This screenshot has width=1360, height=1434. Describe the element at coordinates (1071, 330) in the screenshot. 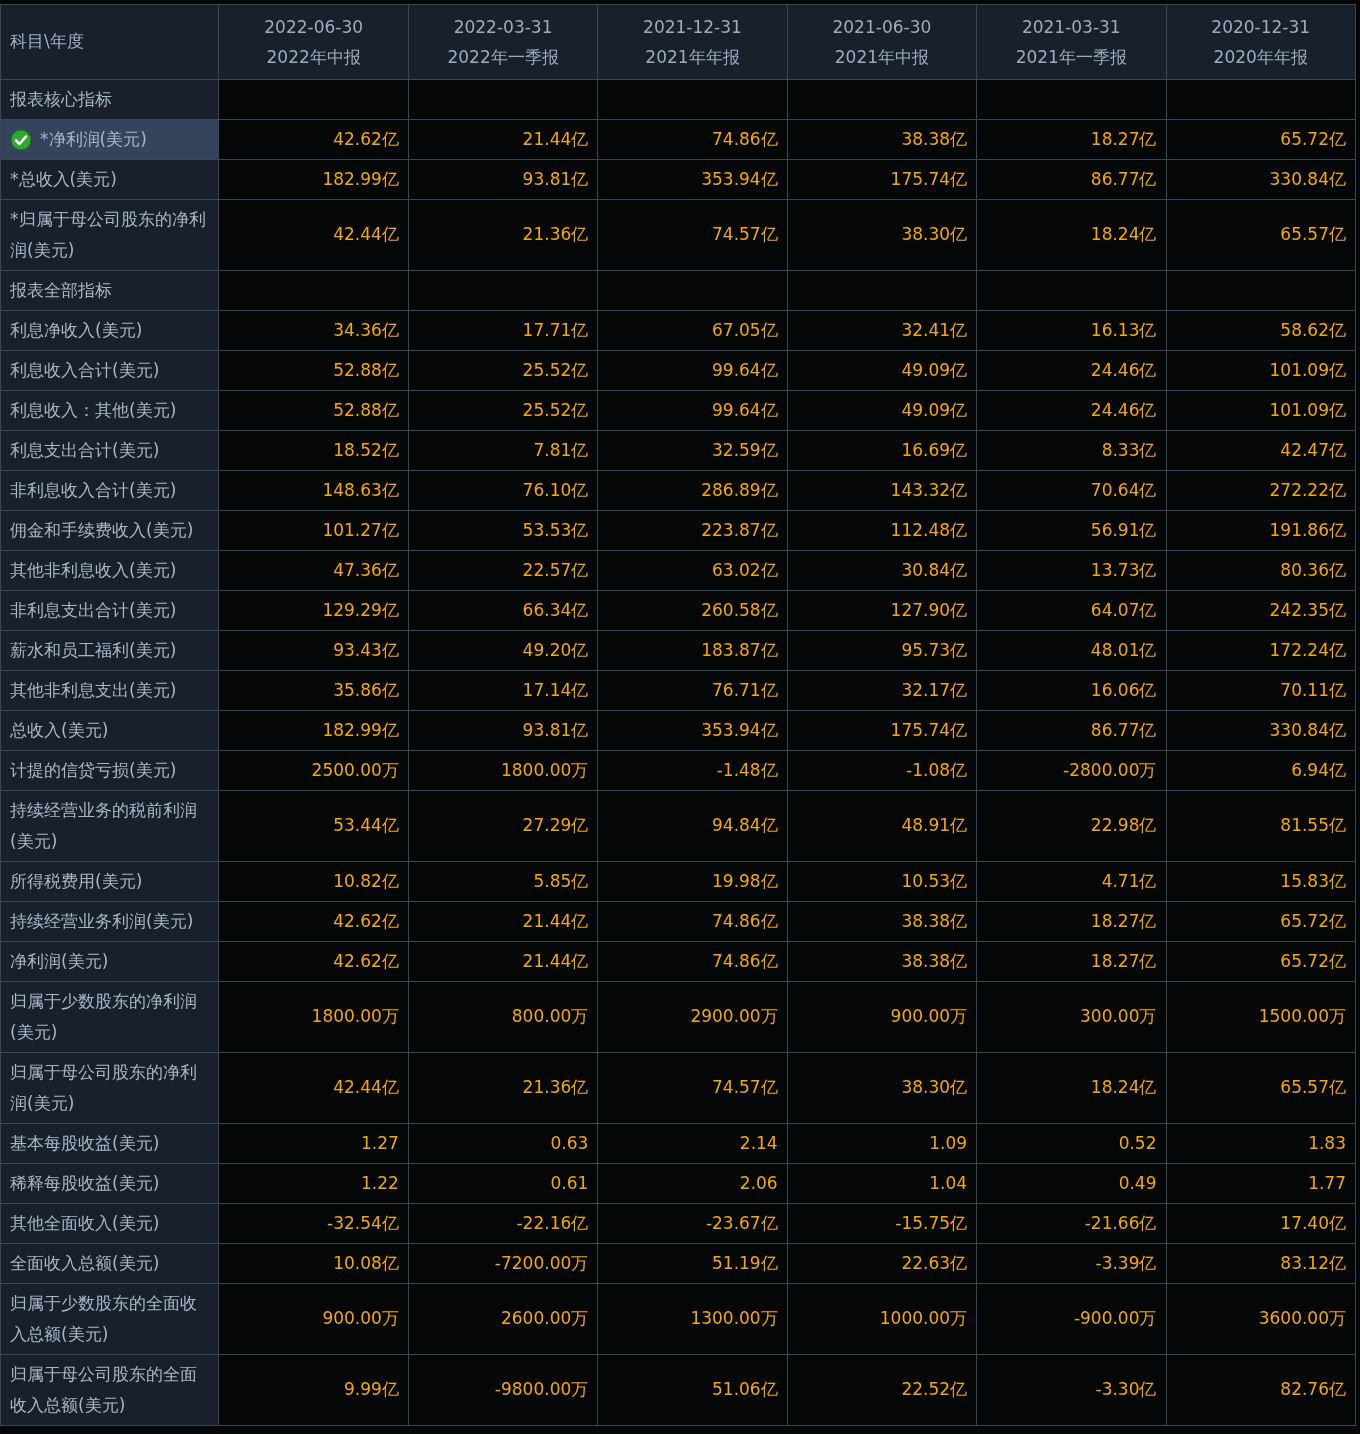

I see `value-cell: 16.13亿` at that location.